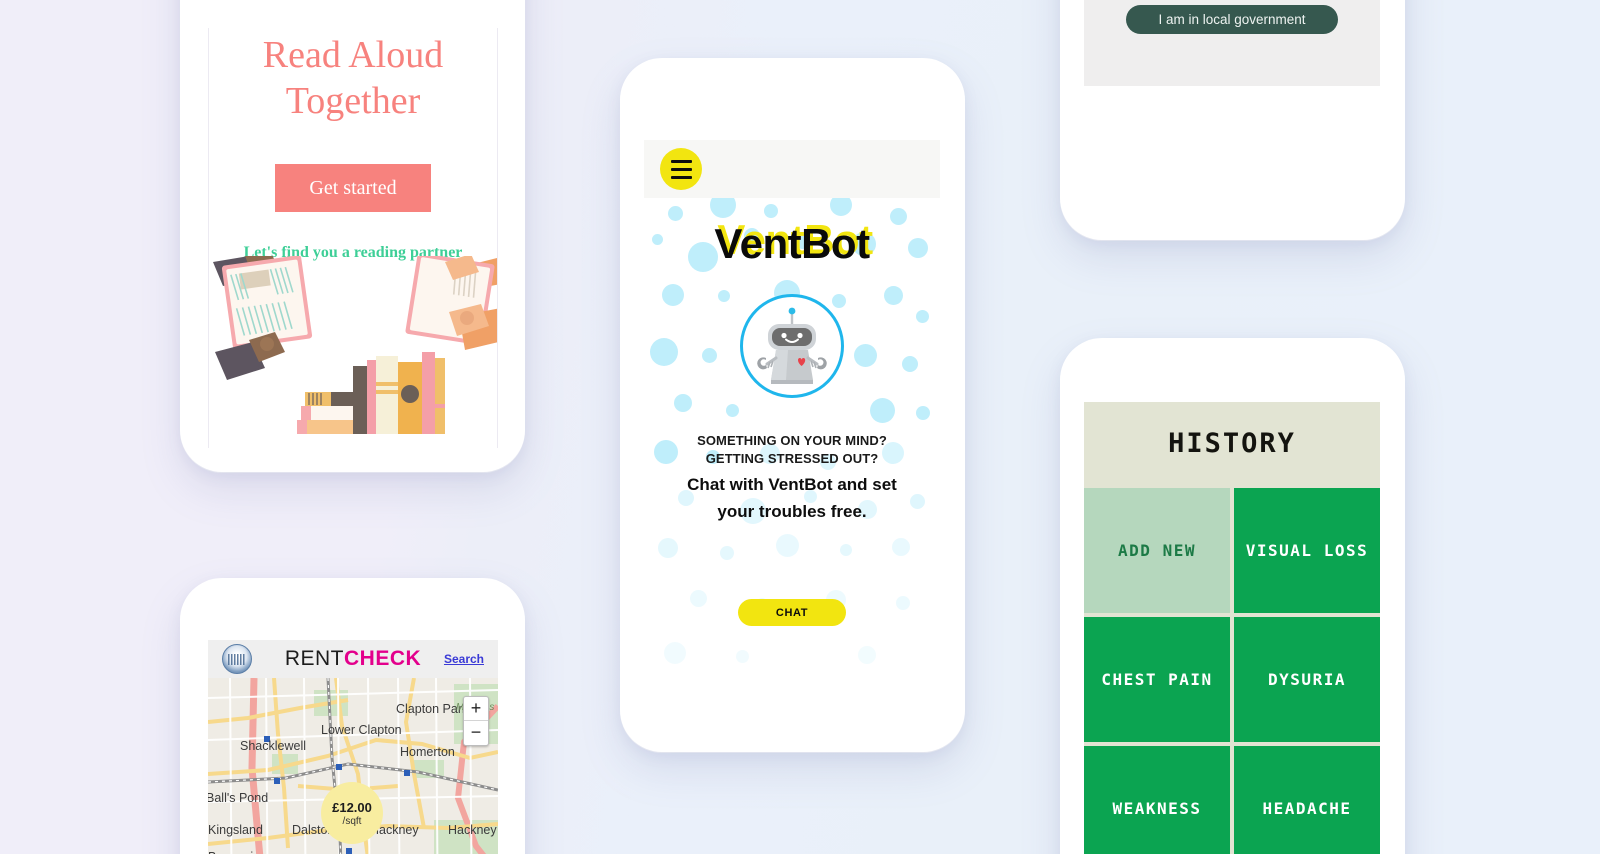 Image resolution: width=1600 pixels, height=854 pixels. What do you see at coordinates (792, 511) in the screenshot?
I see `ventbot-headline-line-2: your troubles free.` at bounding box center [792, 511].